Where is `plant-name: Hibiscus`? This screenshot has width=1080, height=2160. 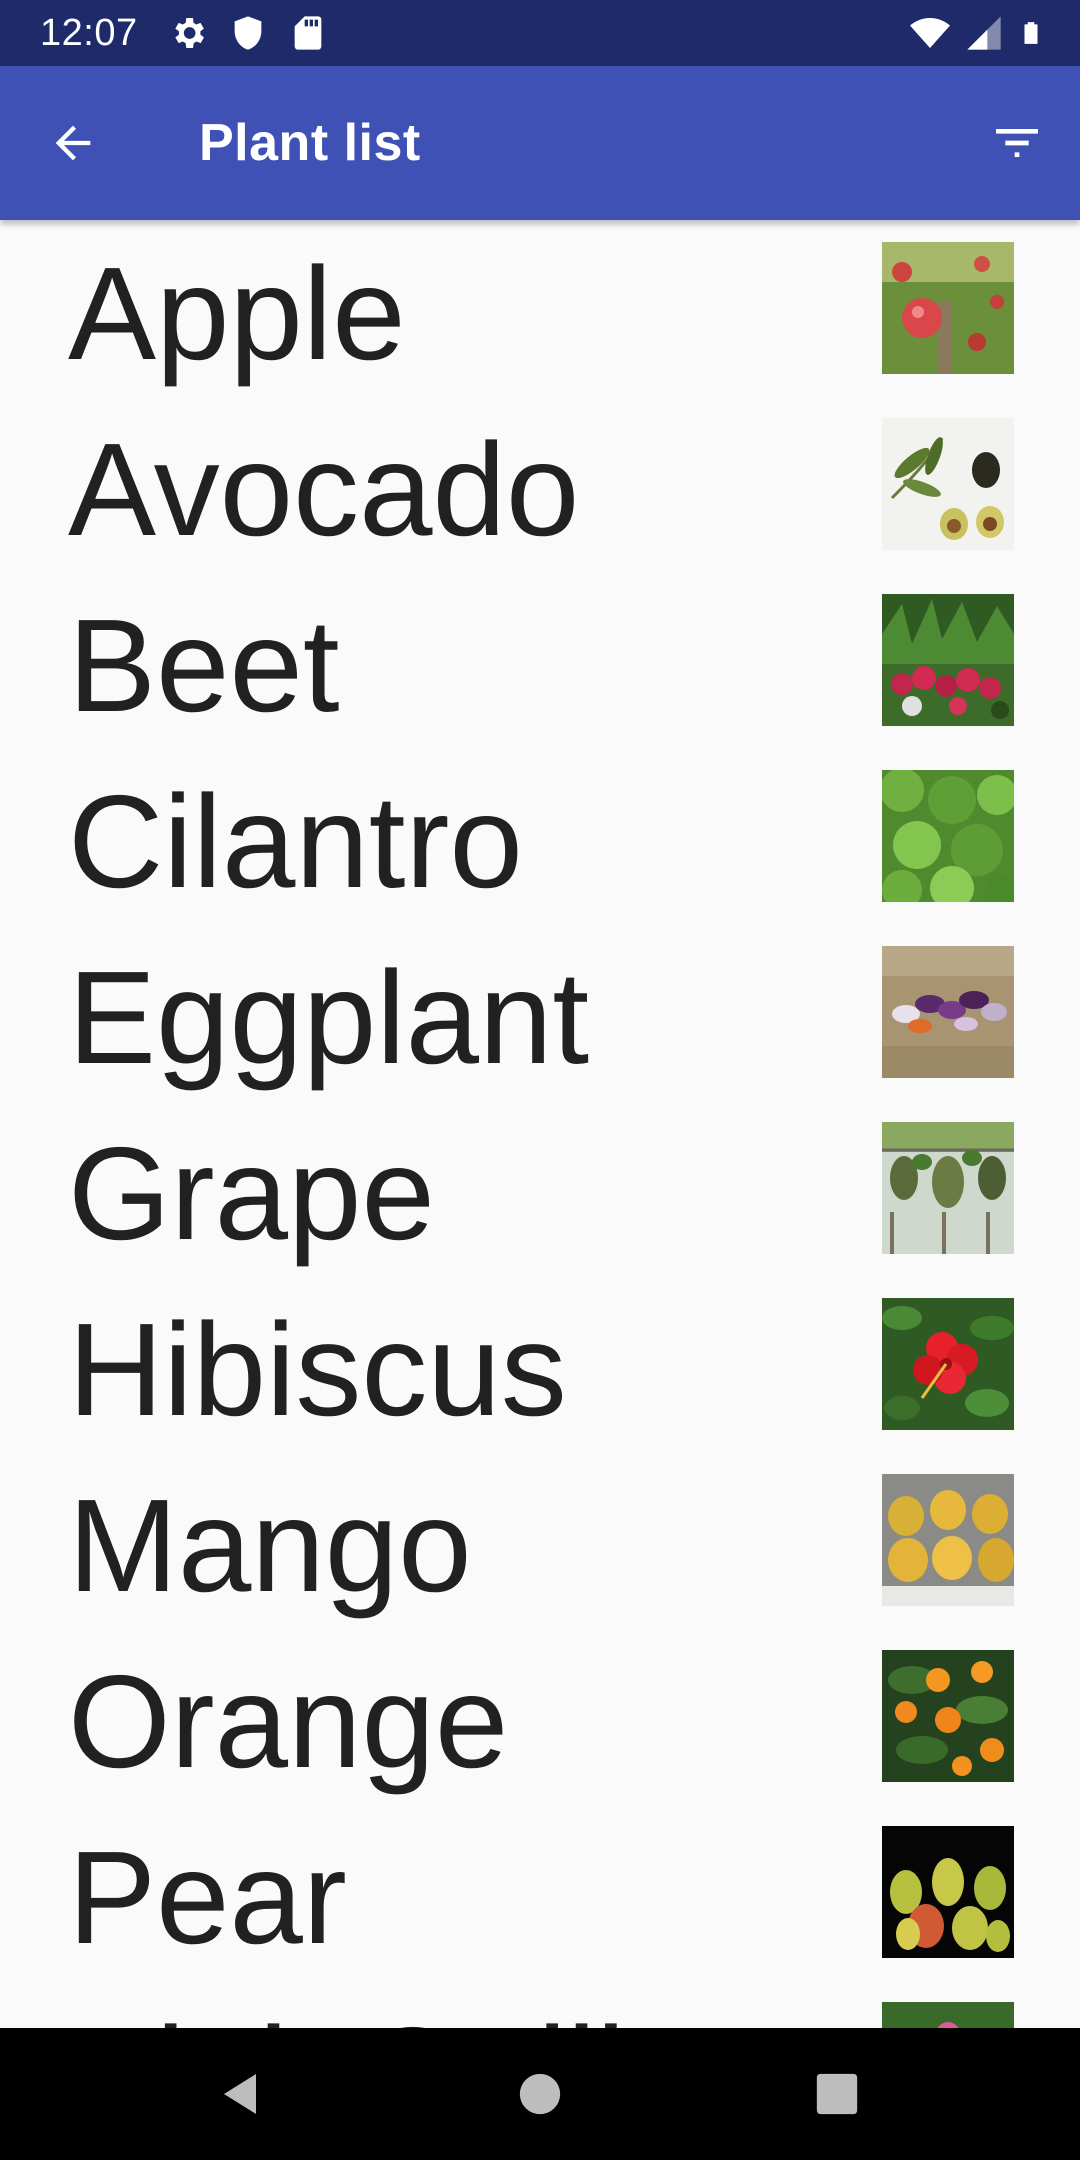 plant-name: Hibiscus is located at coordinates (317, 1369).